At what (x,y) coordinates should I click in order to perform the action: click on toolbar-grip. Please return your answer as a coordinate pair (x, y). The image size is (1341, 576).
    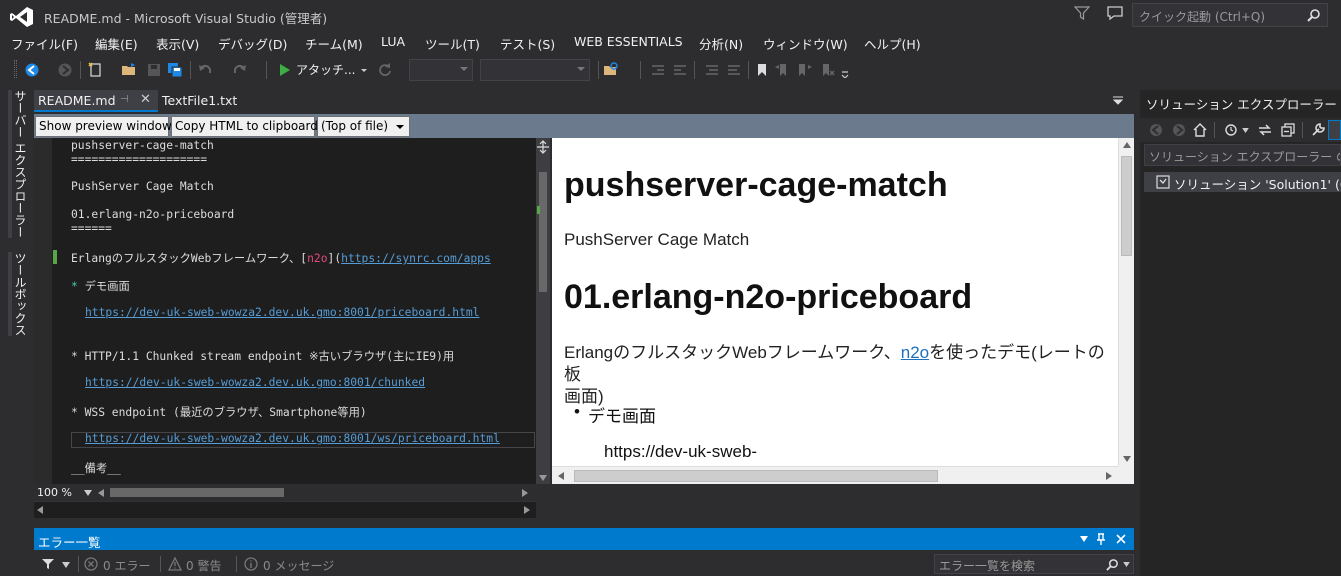
    Looking at the image, I should click on (15, 69).